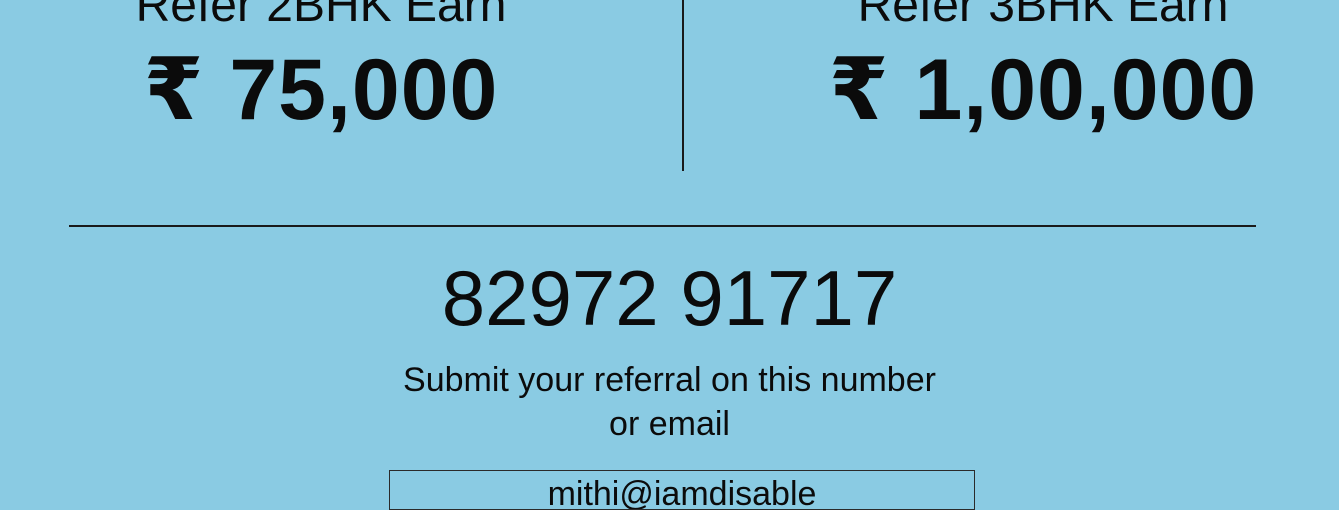 The width and height of the screenshot is (1339, 510). What do you see at coordinates (662, 226) in the screenshot?
I see `horizontal-divider` at bounding box center [662, 226].